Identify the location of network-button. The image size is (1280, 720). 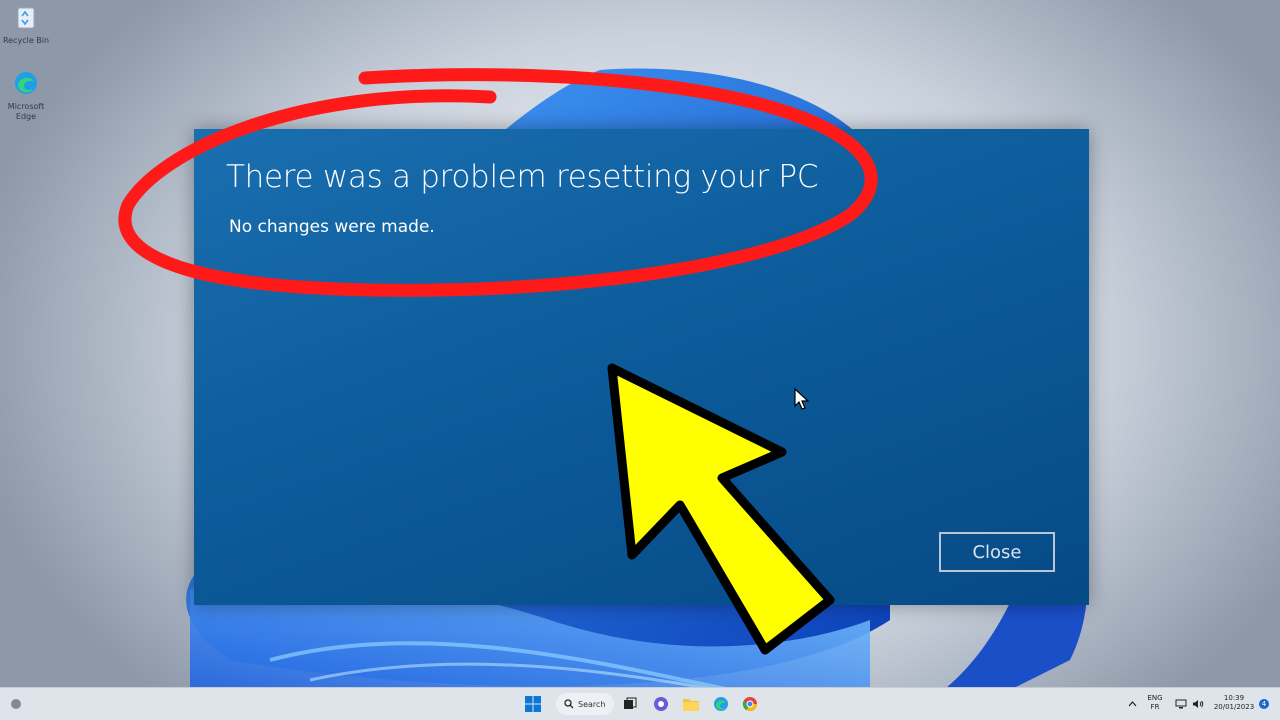
(1181, 704).